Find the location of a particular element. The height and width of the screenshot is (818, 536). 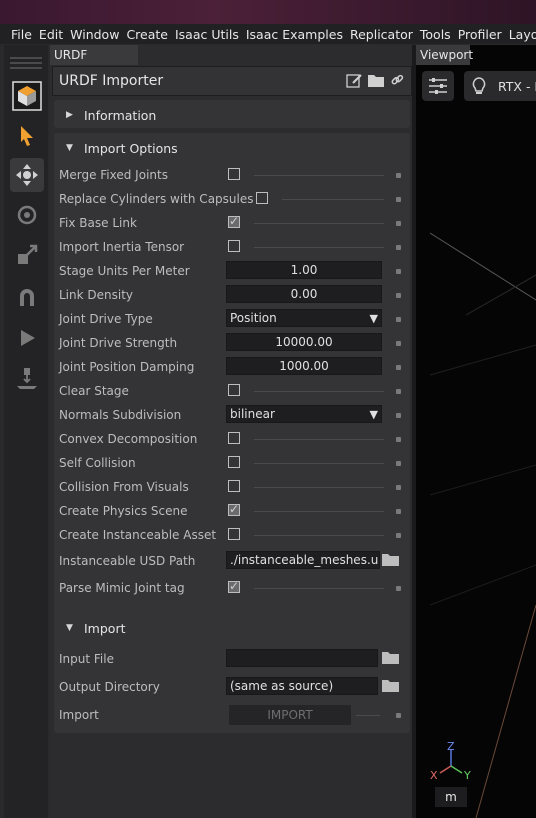

merge-fixed-joints-checkbox is located at coordinates (234, 174).